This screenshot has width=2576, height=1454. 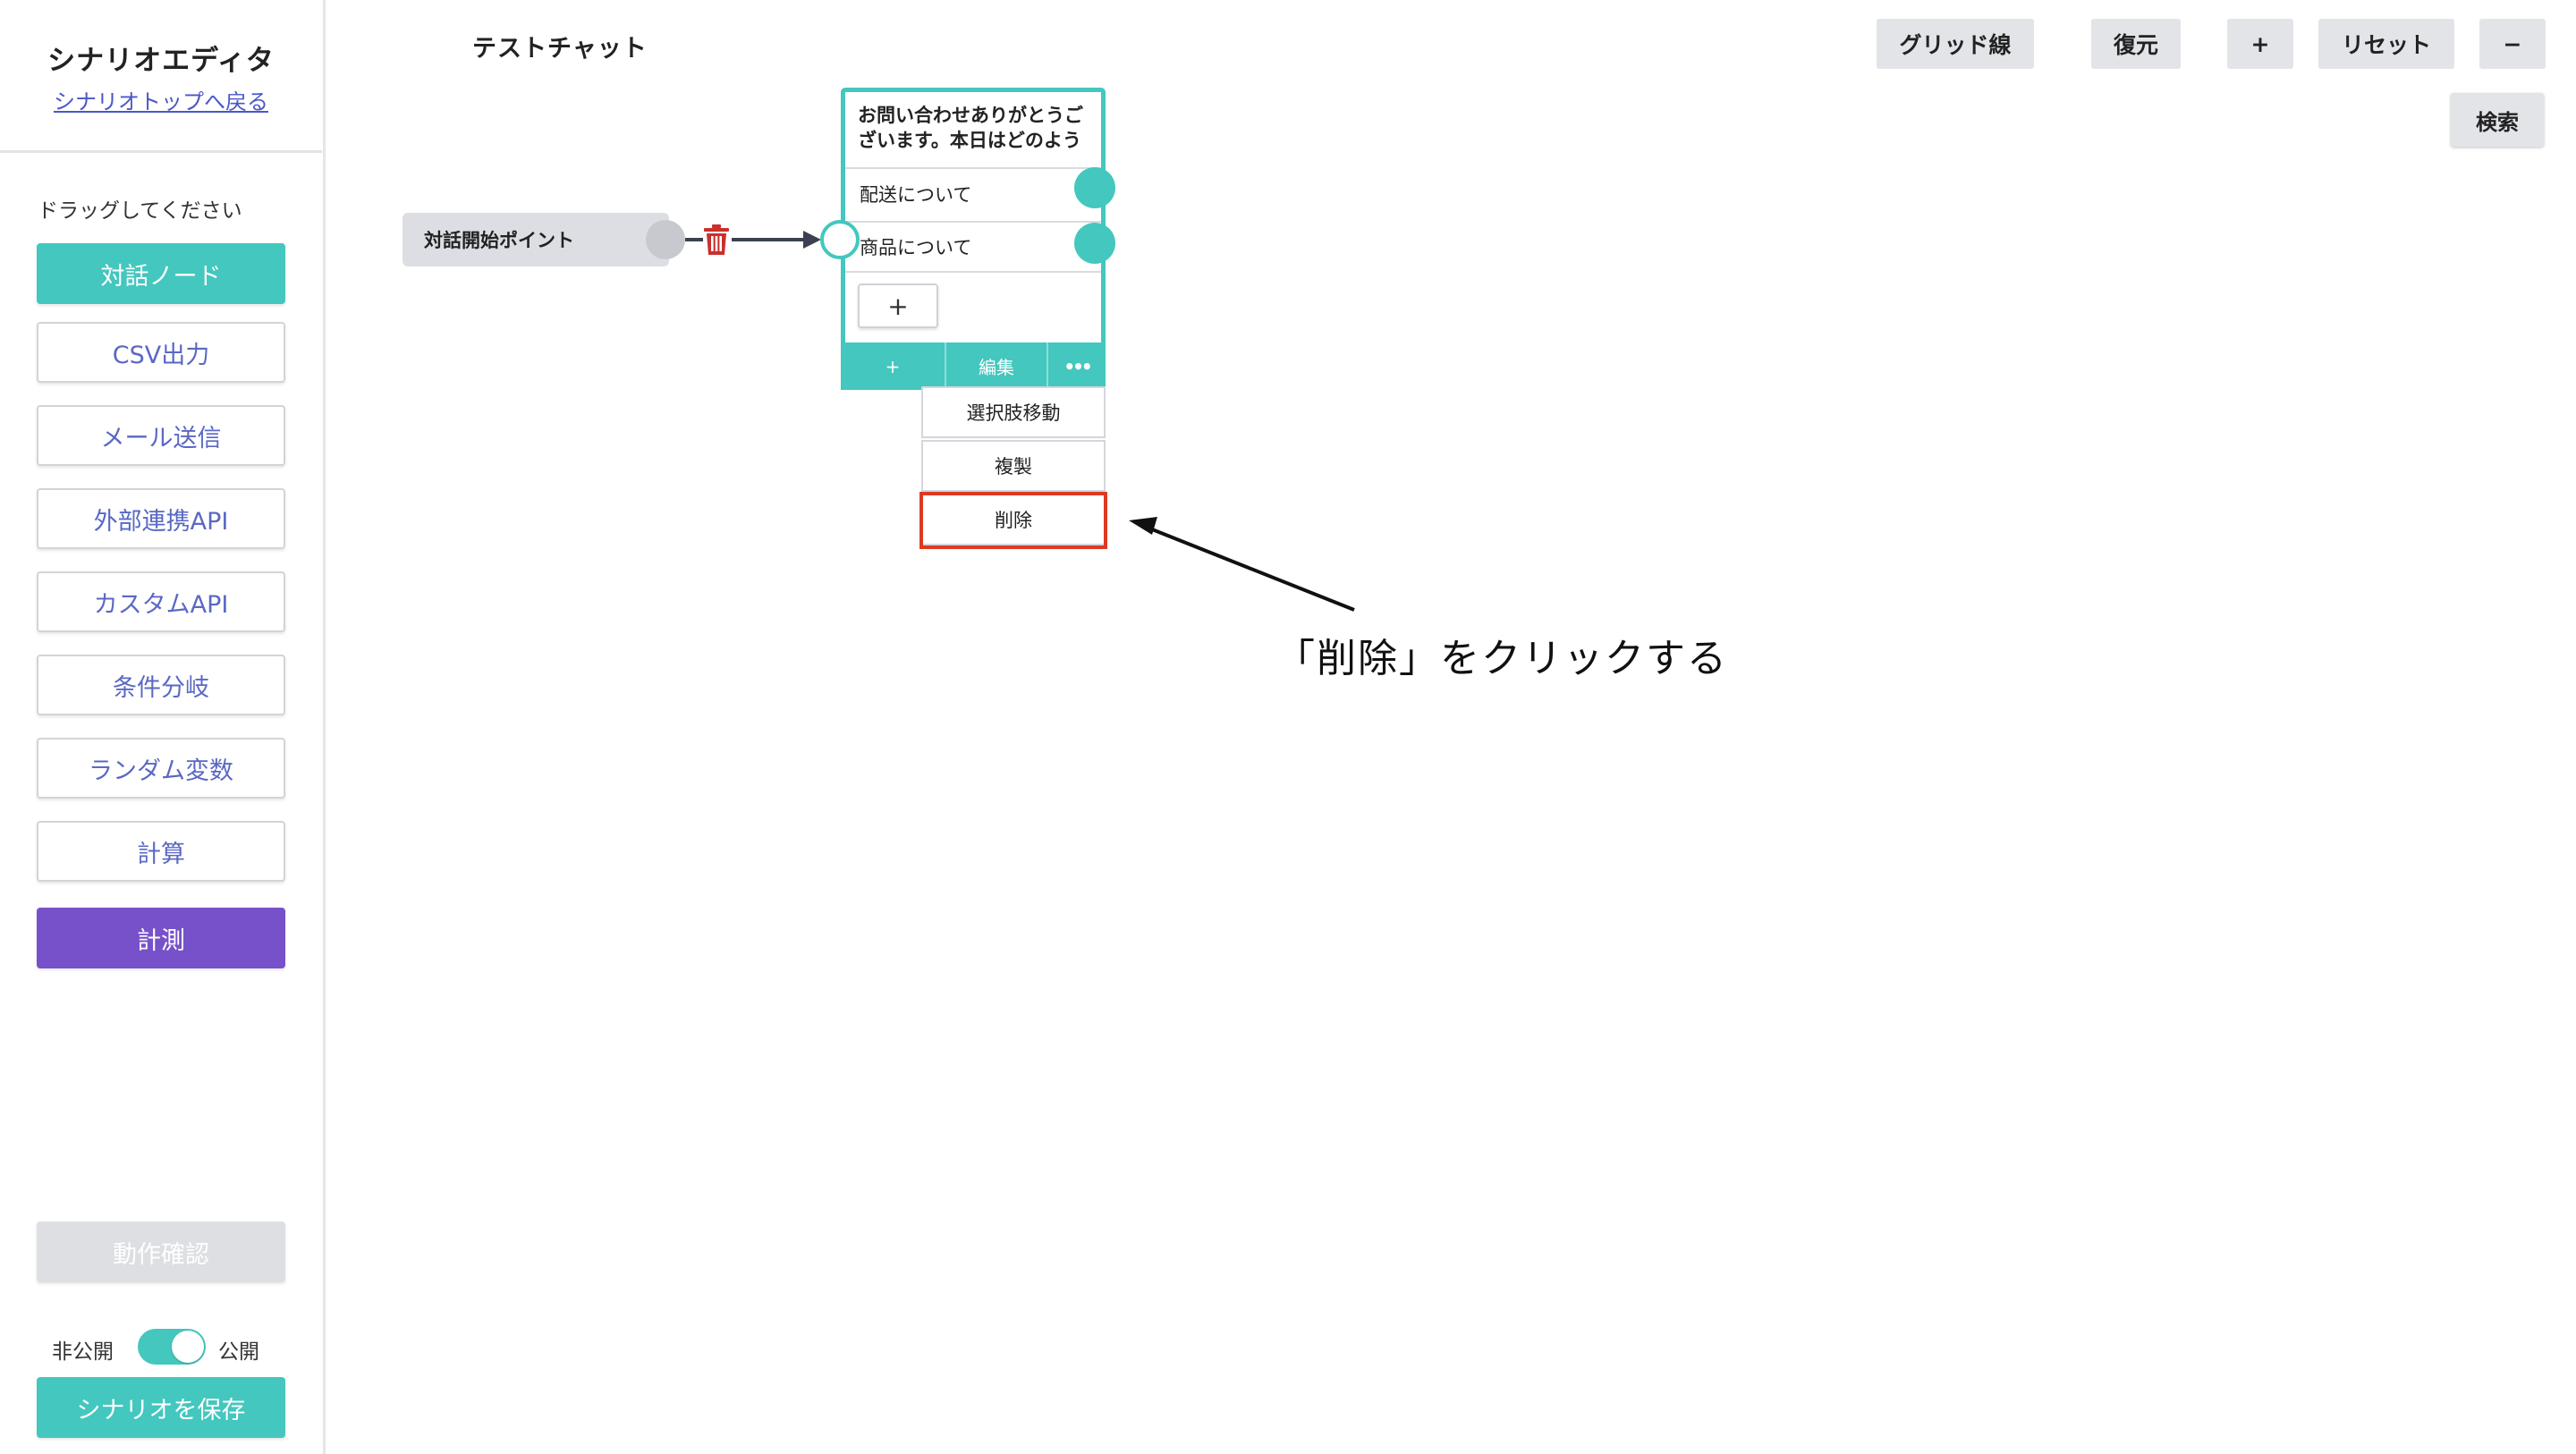 I want to click on grid-lines-button: グリッド線, so click(x=1955, y=44).